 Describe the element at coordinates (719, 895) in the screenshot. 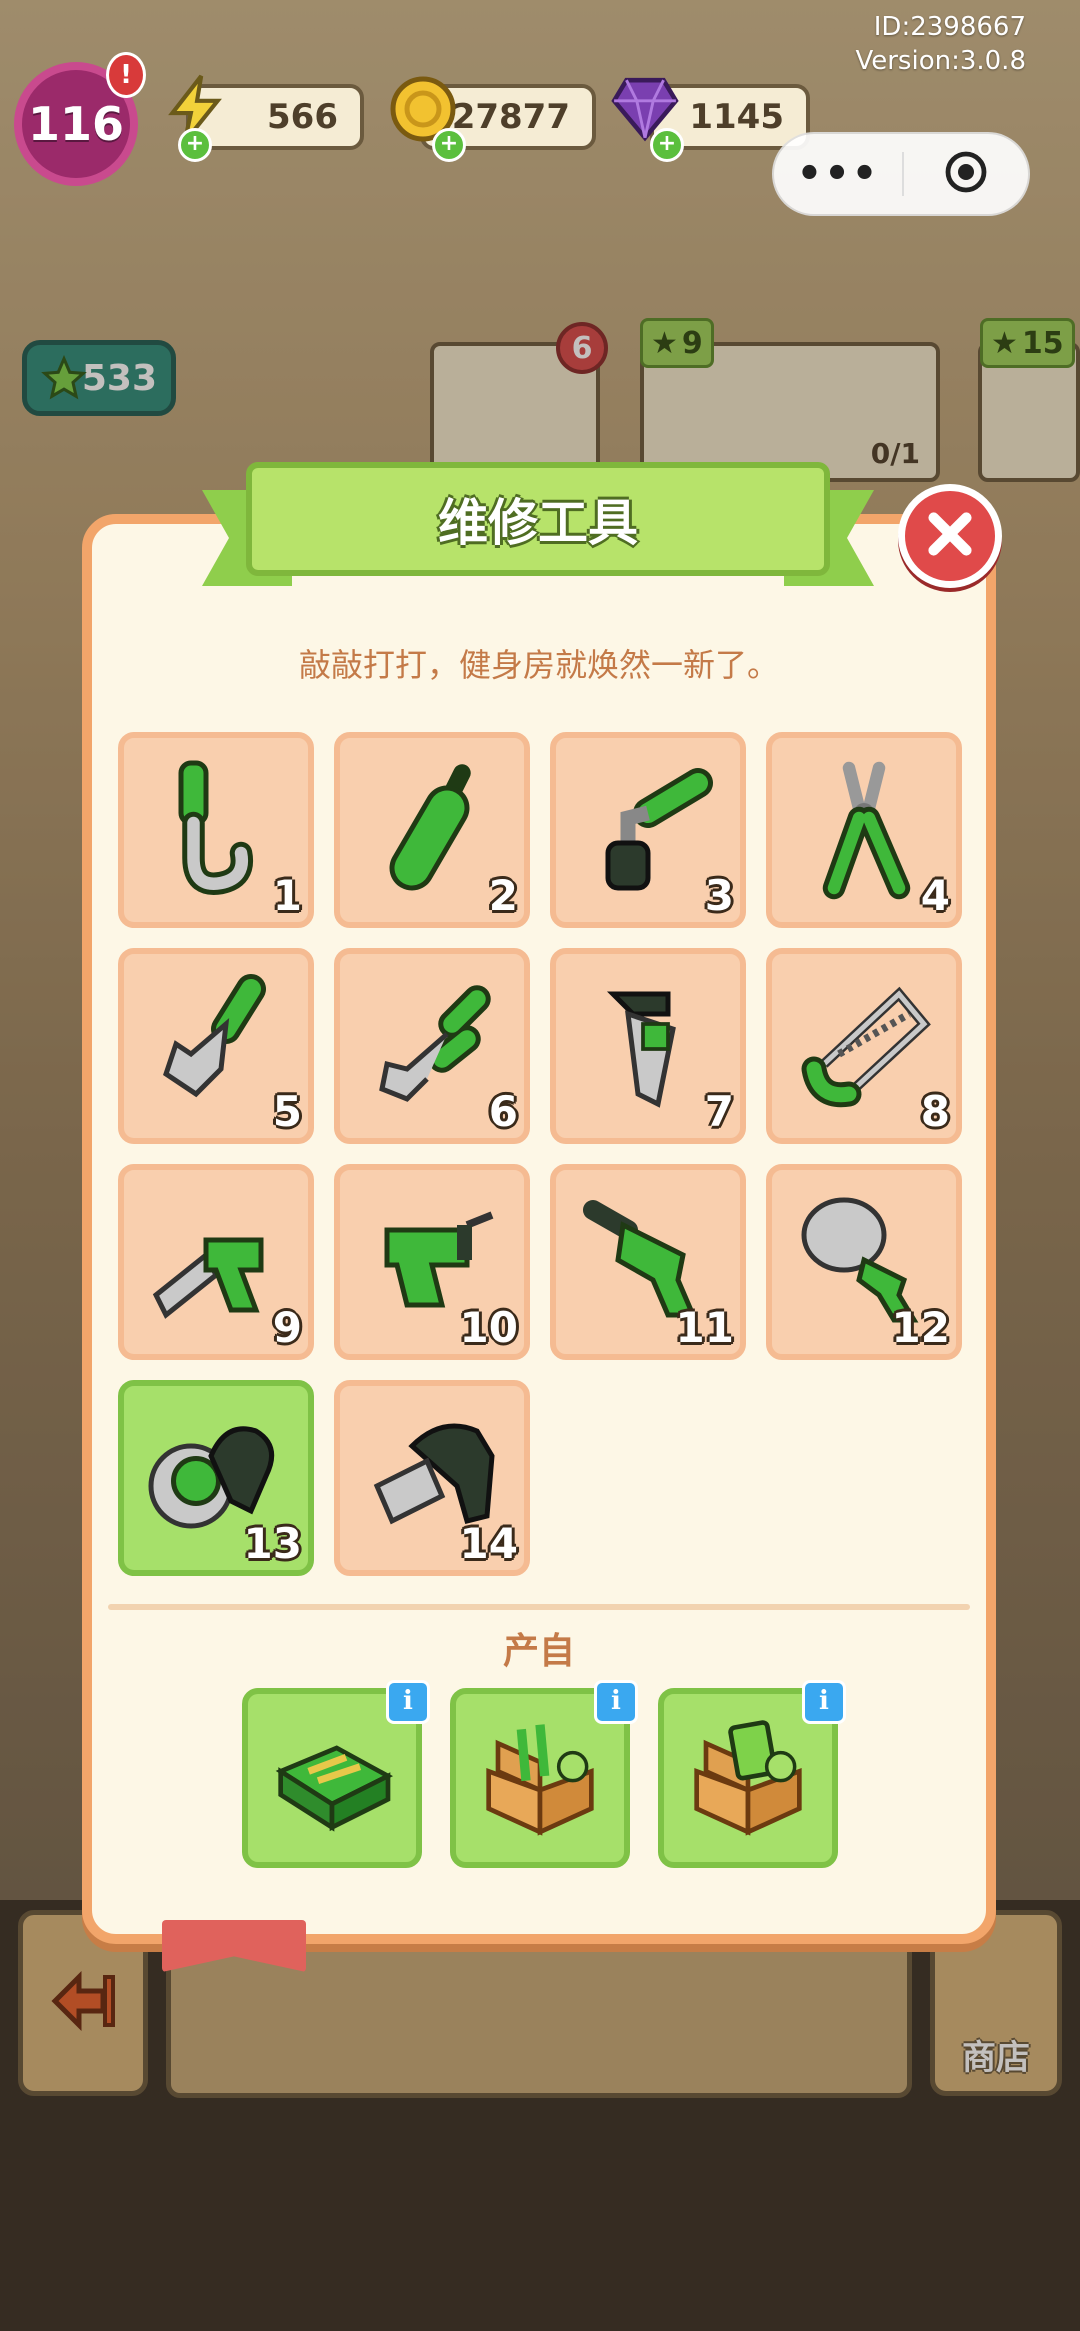

I see `tool-number: 3` at that location.